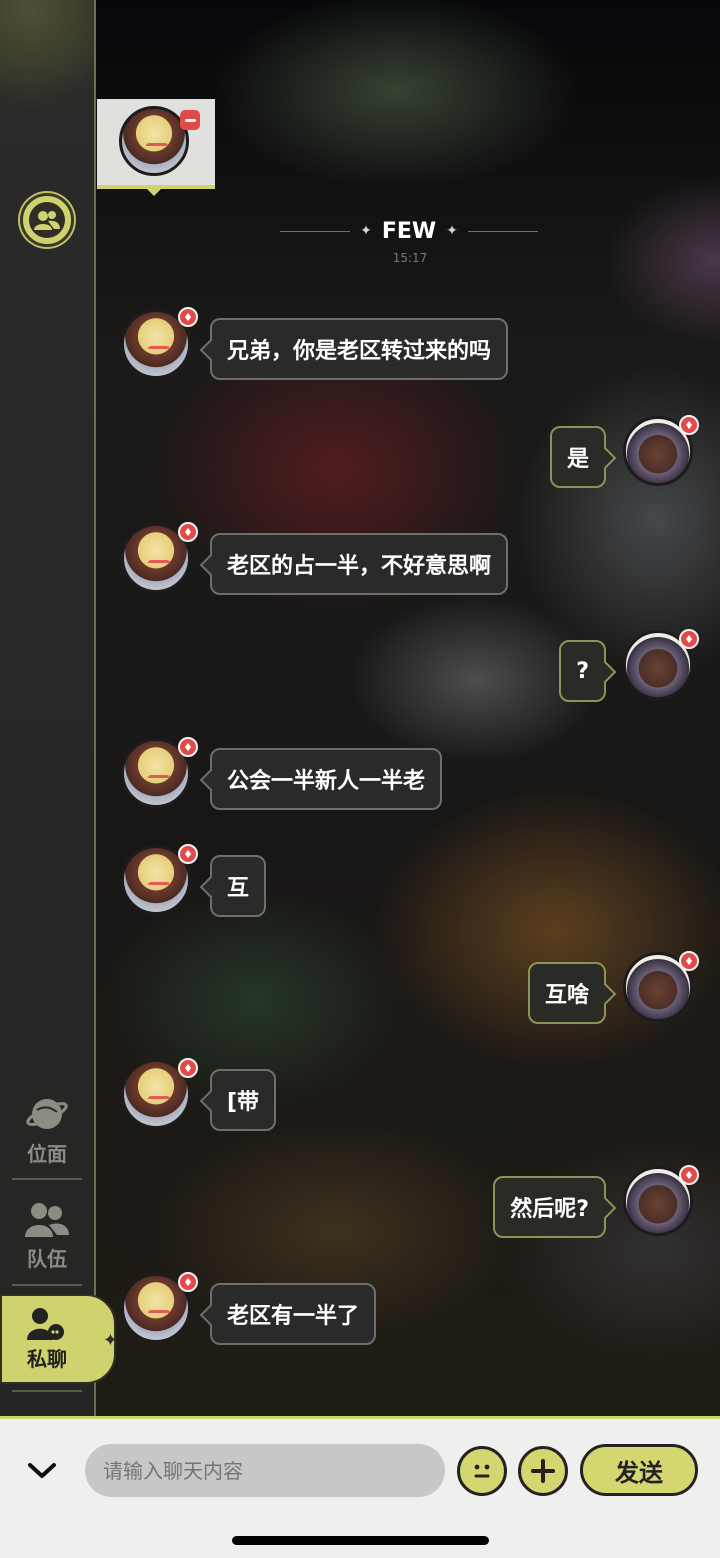 This screenshot has width=720, height=1558. I want to click on emoji-button, so click(482, 1471).